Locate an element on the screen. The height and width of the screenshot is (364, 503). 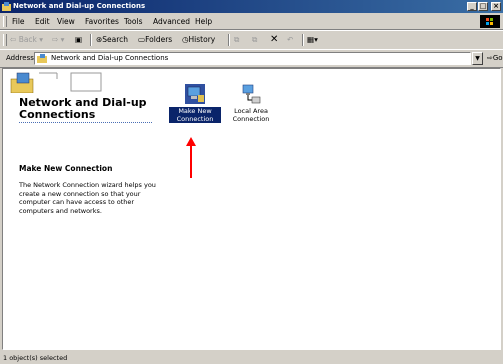
views-icon: ▦ is located at coordinates (311, 39).